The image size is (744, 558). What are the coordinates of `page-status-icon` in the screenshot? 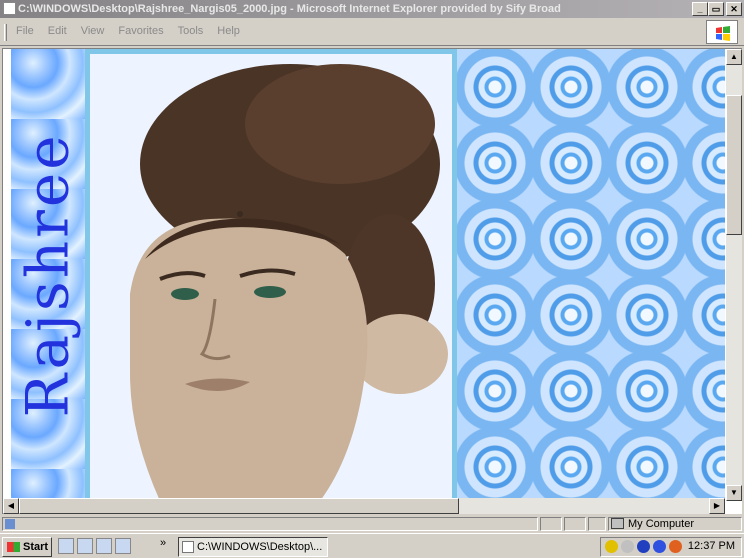 It's located at (10, 524).